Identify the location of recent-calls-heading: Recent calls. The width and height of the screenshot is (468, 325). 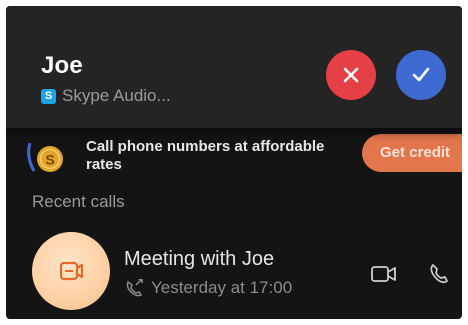
(78, 201).